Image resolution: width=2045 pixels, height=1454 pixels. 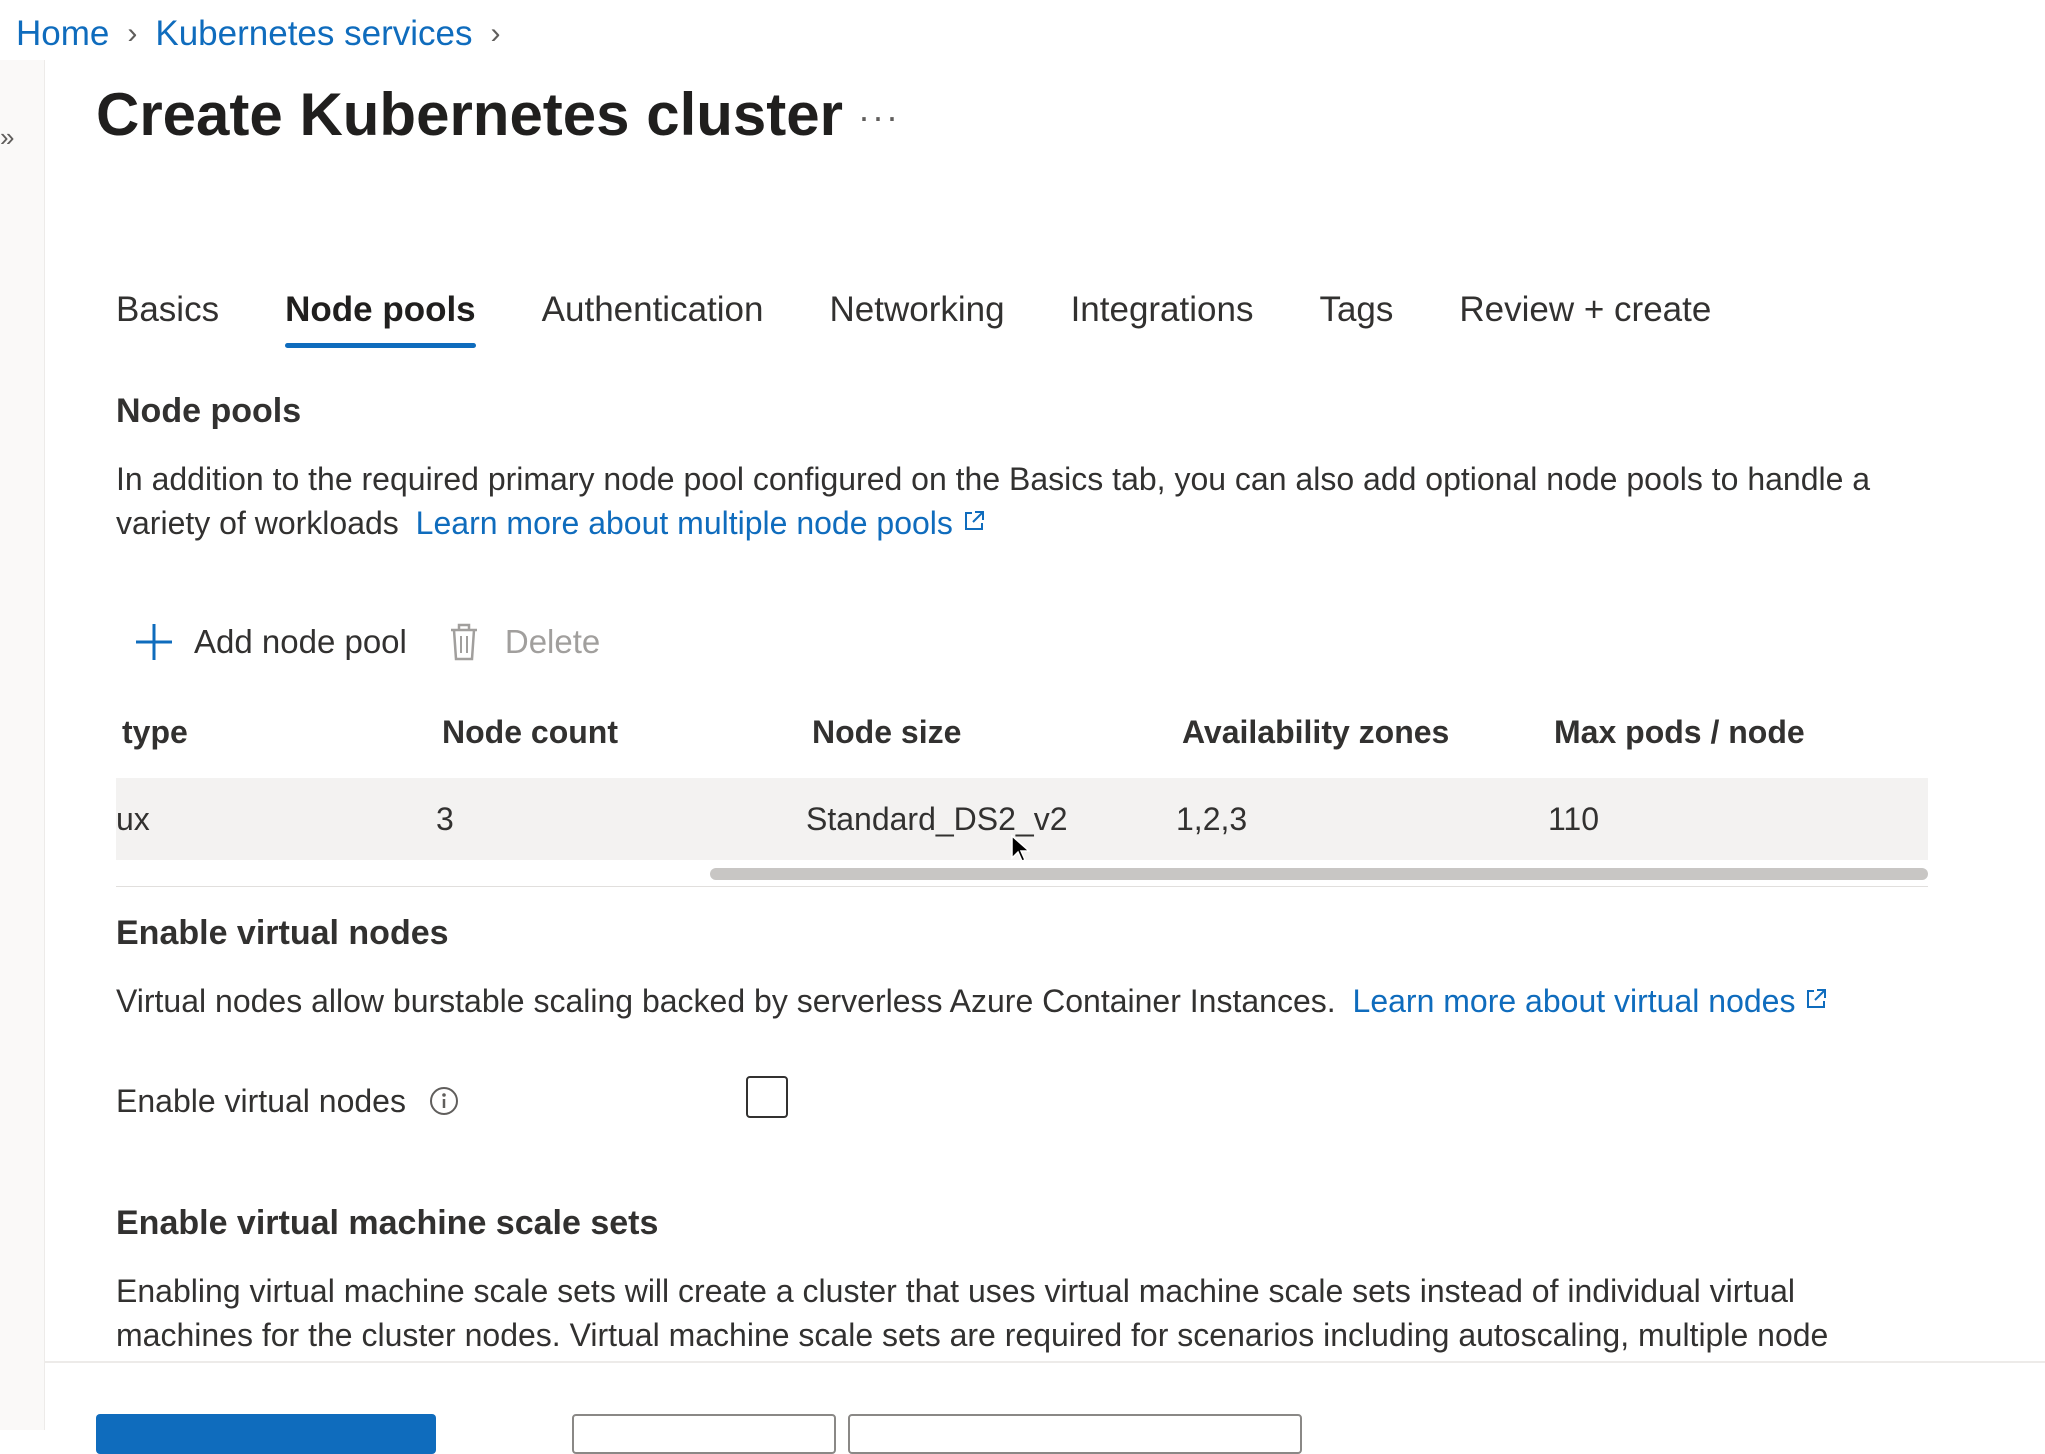 What do you see at coordinates (1022, 886) in the screenshot?
I see `table-divider` at bounding box center [1022, 886].